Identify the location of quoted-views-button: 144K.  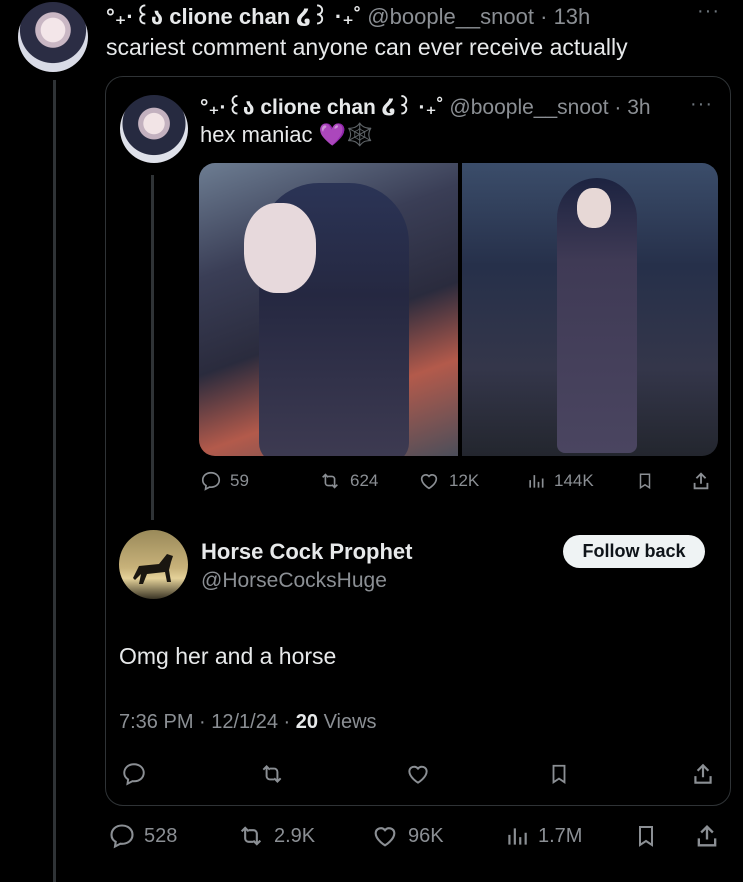
(560, 481).